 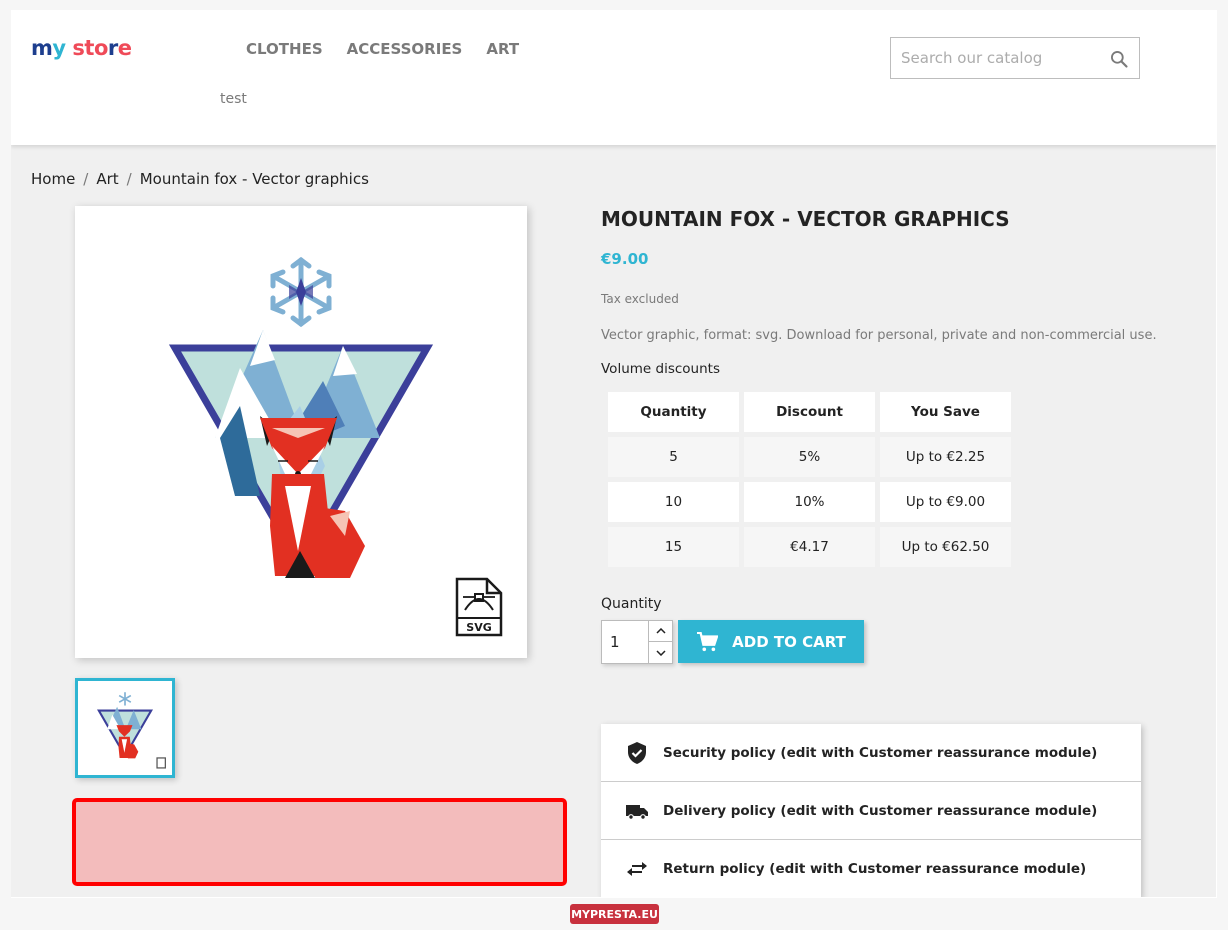 I want to click on logo-letter: o, so click(x=100, y=48).